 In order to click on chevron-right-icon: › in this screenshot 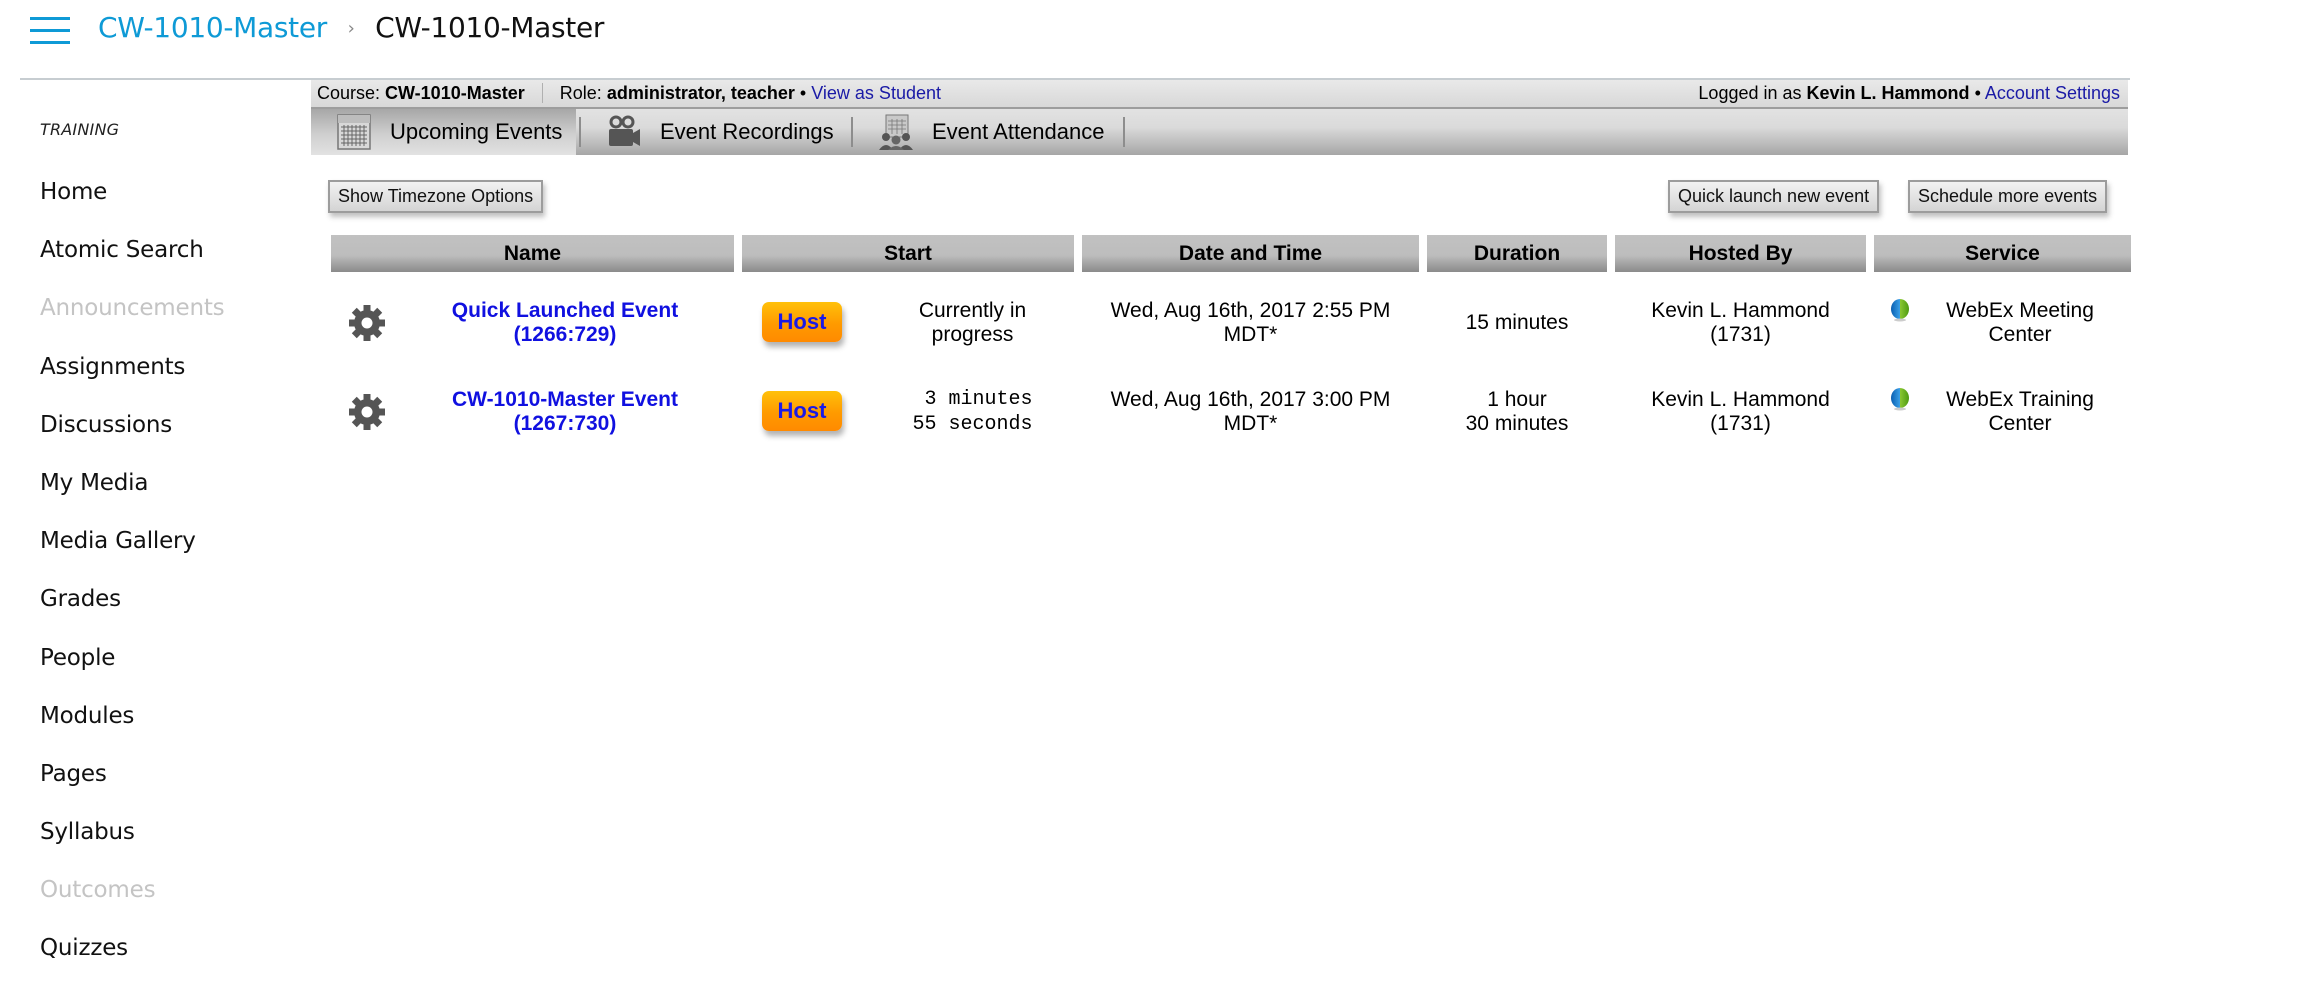, I will do `click(351, 28)`.